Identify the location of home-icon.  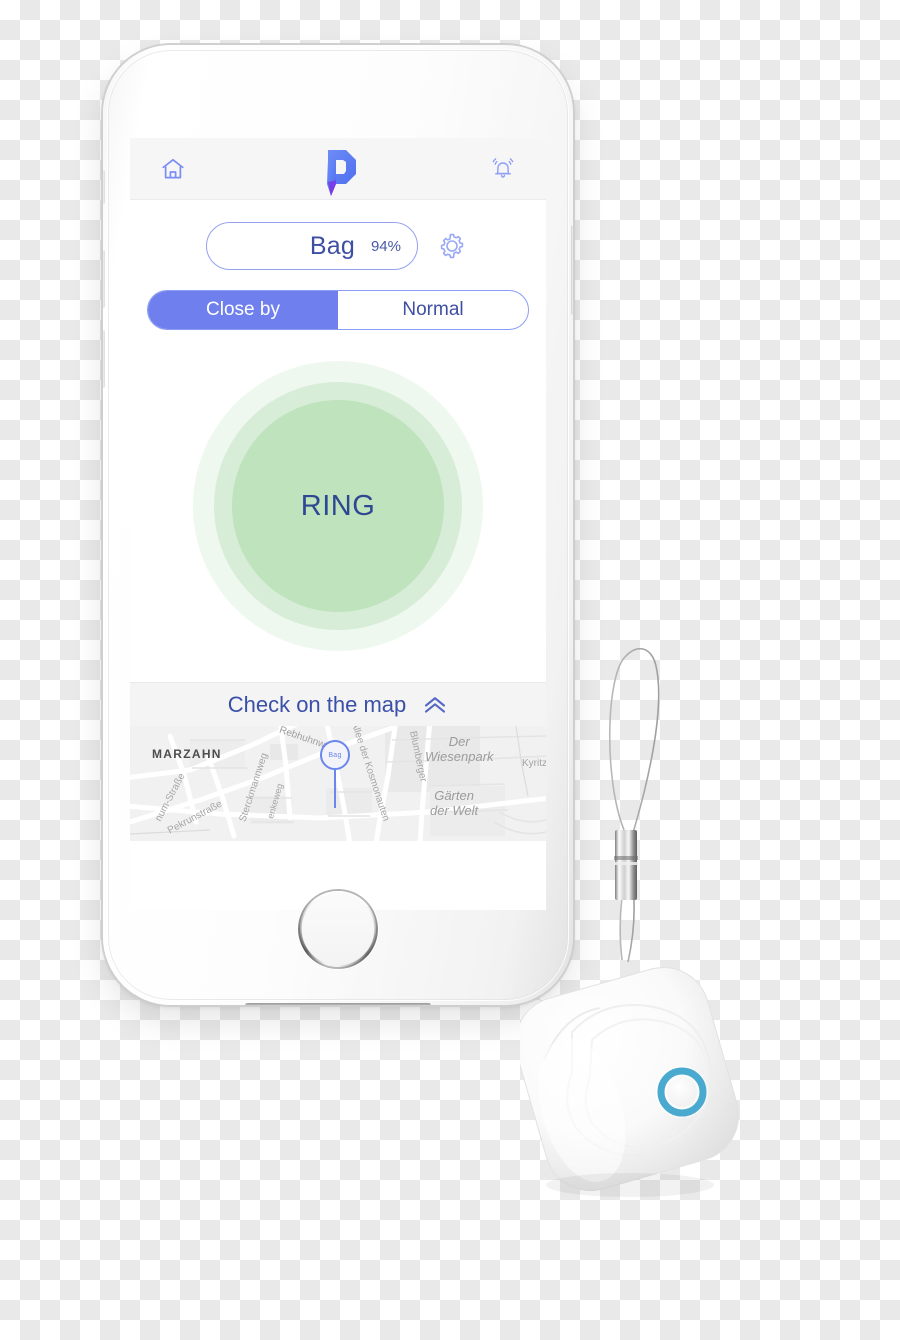
(173, 169).